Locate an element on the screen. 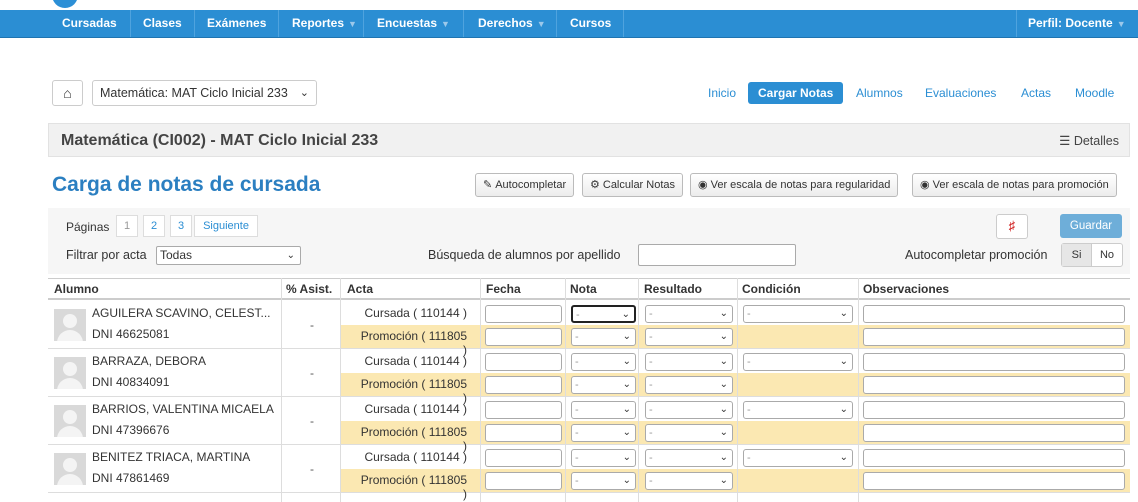 The width and height of the screenshot is (1138, 502). col-alumno: Alumno is located at coordinates (76, 289).